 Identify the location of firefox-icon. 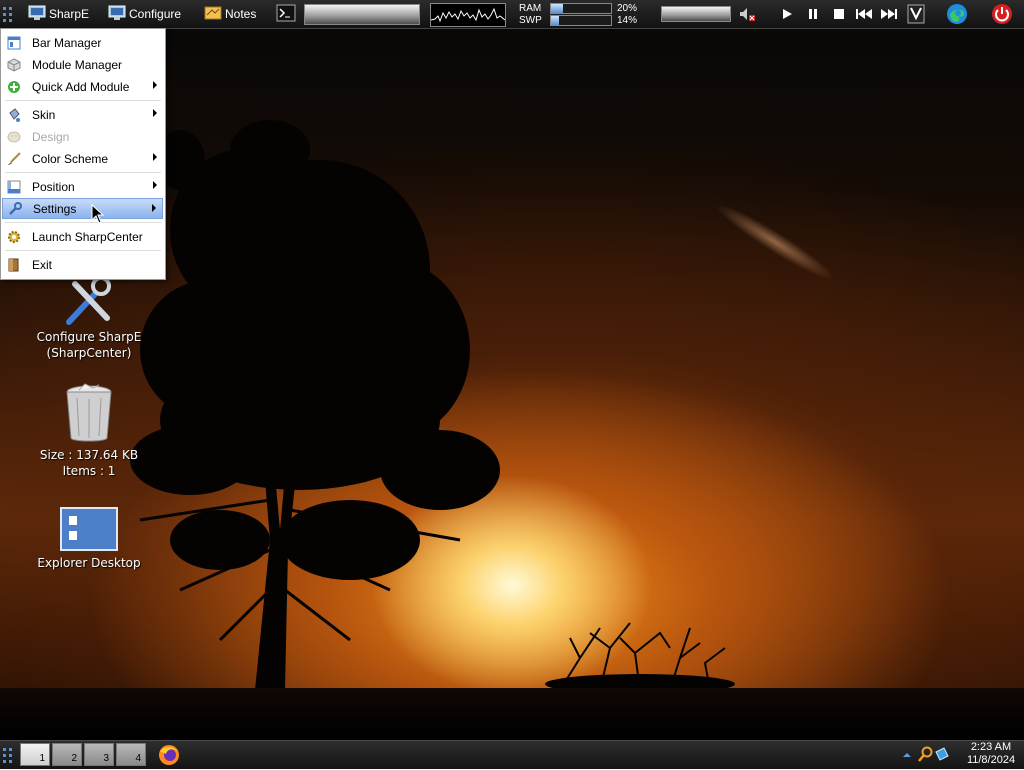
(169, 756).